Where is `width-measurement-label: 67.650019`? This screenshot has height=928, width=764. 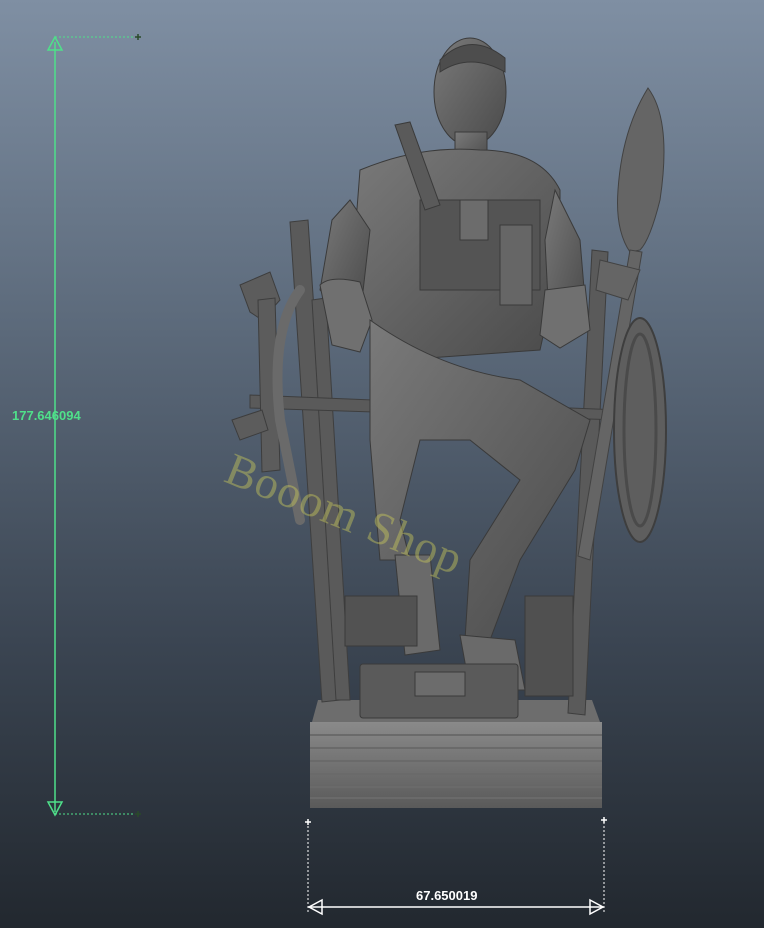
width-measurement-label: 67.650019 is located at coordinates (447, 895).